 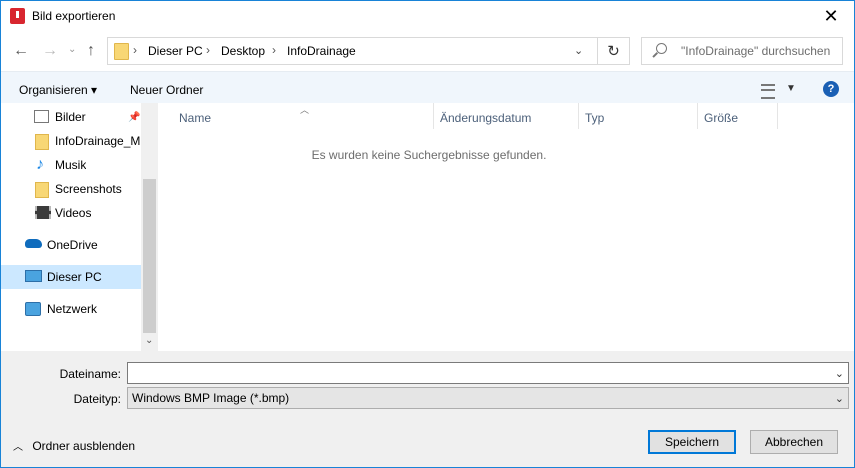 I want to click on search-icon, so click(x=661, y=48).